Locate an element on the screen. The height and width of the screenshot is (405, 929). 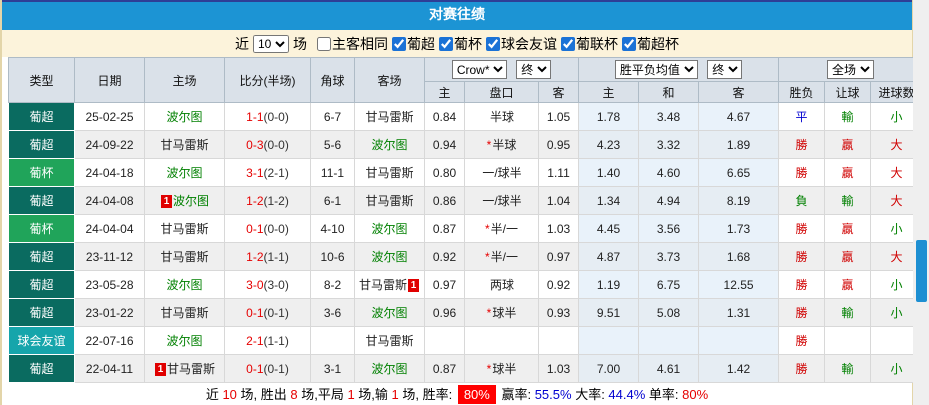
half-time-score: (0-1) is located at coordinates (276, 368).